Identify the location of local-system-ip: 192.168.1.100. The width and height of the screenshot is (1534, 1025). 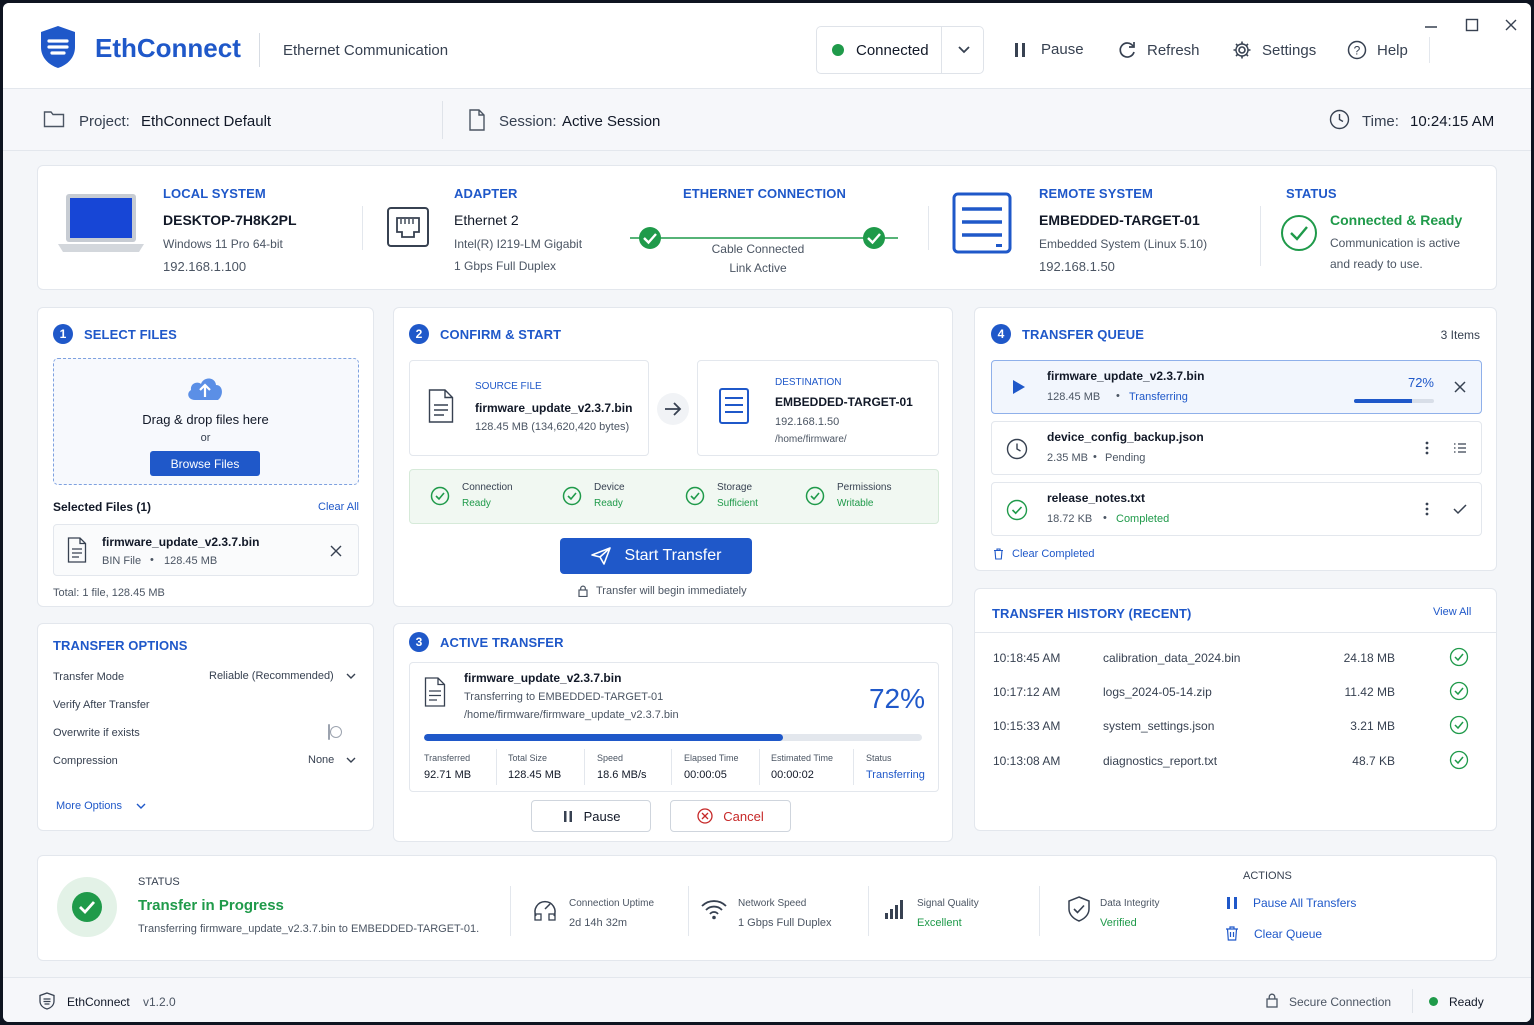
(205, 266).